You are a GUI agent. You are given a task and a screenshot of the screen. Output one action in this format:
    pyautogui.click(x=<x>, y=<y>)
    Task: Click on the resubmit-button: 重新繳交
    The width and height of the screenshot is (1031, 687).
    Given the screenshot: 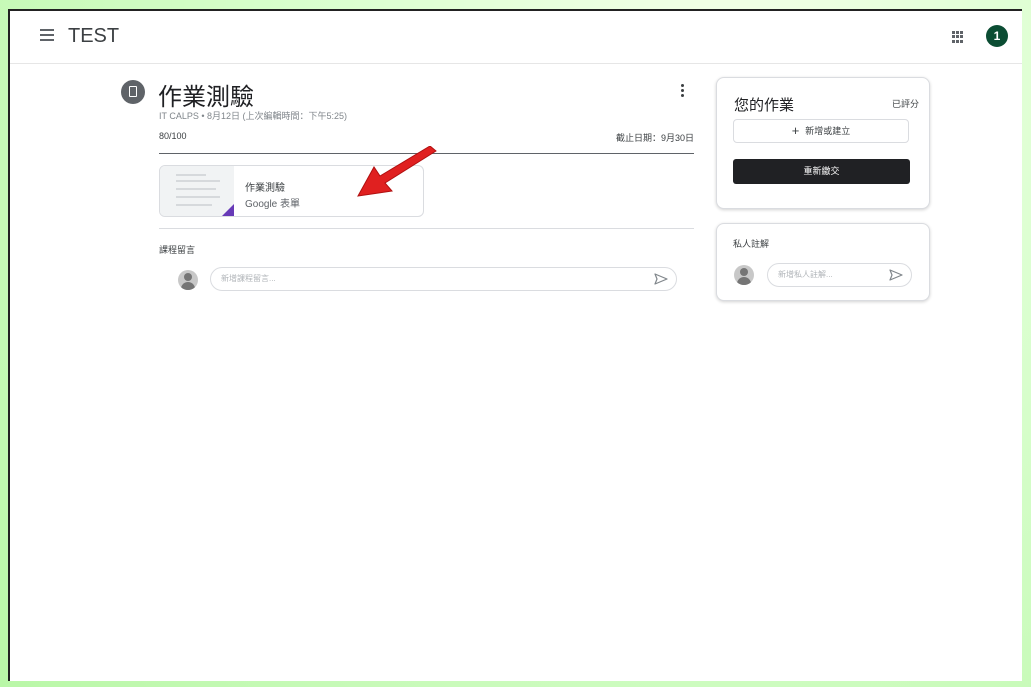 What is the action you would take?
    pyautogui.click(x=821, y=171)
    